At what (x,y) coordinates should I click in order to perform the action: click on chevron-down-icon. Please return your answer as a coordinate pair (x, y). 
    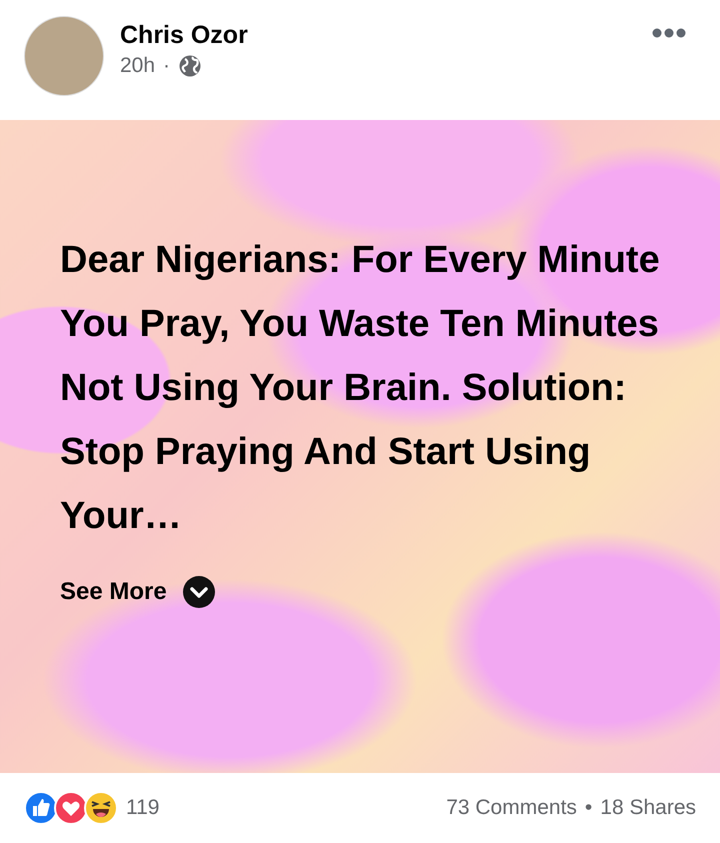
    Looking at the image, I should click on (198, 592).